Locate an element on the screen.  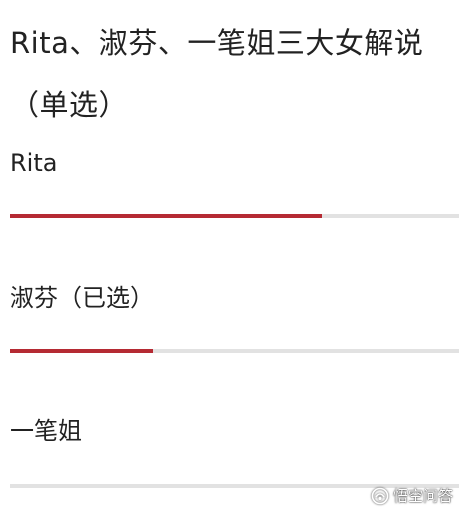
wukong-logo-icon is located at coordinates (380, 496).